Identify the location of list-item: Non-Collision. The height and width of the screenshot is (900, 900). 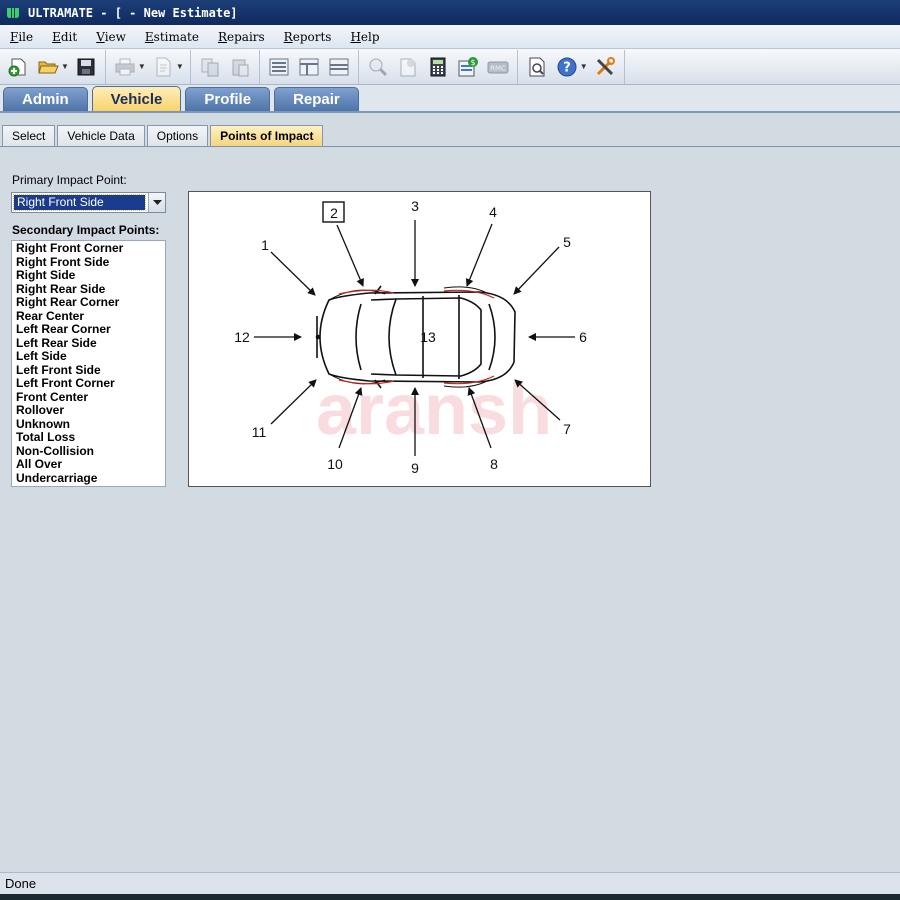
(88, 451).